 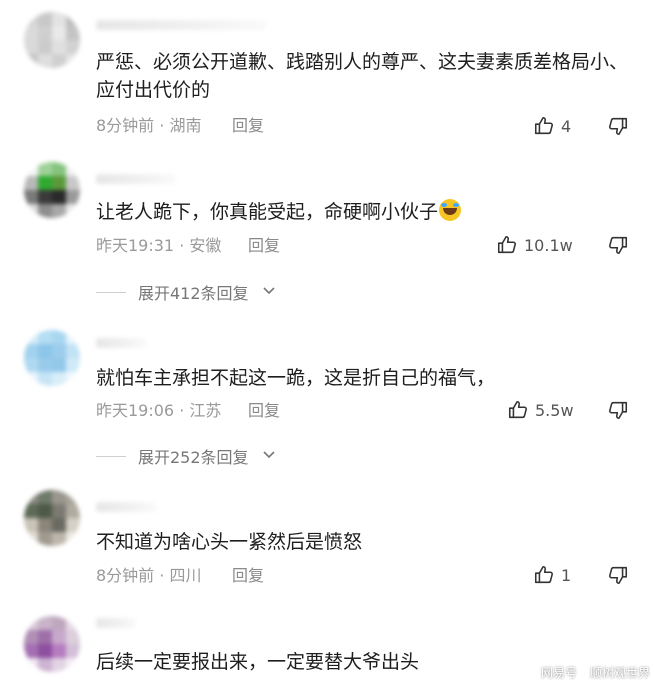 What do you see at coordinates (159, 245) in the screenshot?
I see `comment-meta: 昨天19:31 · 安徽` at bounding box center [159, 245].